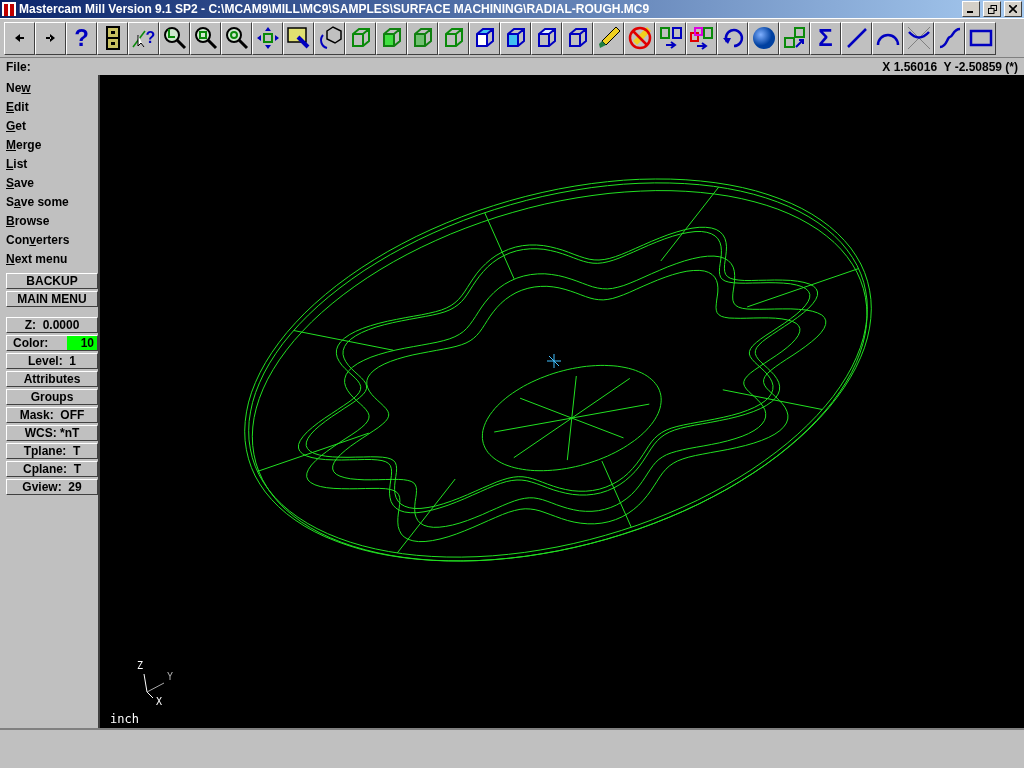  Describe the element at coordinates (9, 9) in the screenshot. I see `app-logo-icon` at that location.